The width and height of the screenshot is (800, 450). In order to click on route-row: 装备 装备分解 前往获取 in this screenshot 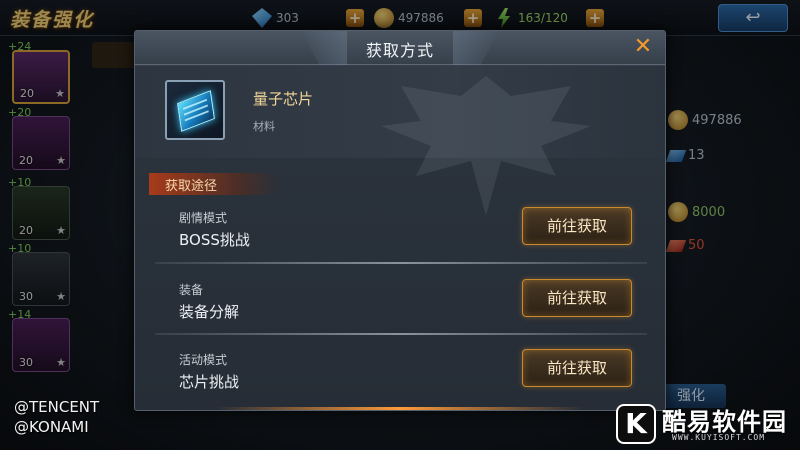, I will do `click(402, 310)`.